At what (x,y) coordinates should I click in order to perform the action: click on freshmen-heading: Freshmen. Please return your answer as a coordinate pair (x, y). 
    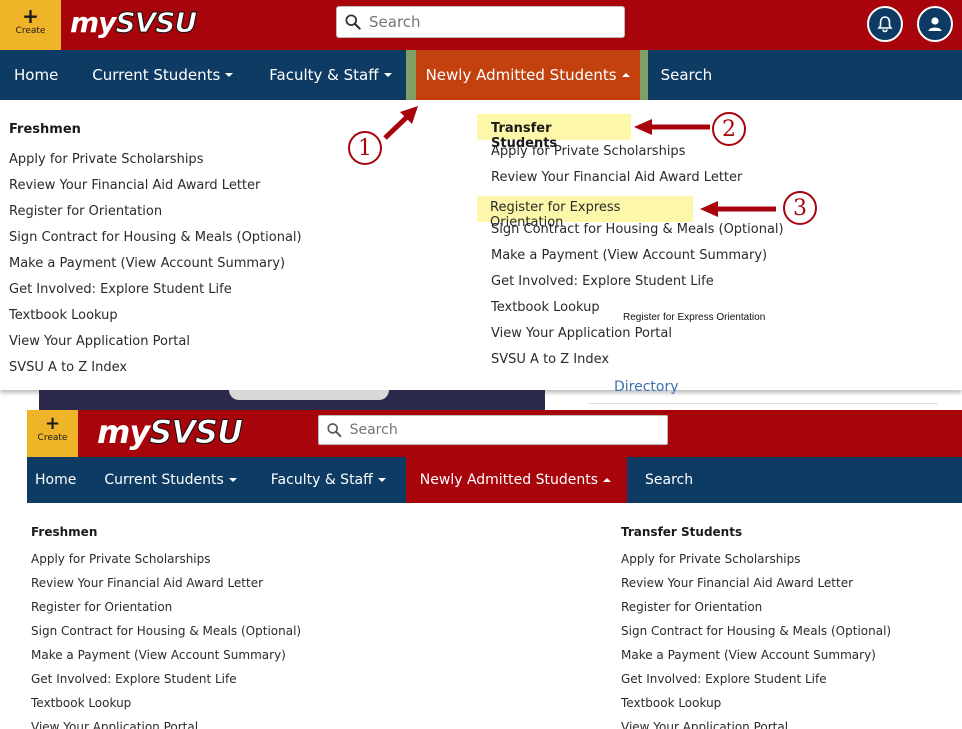
    Looking at the image, I should click on (64, 532).